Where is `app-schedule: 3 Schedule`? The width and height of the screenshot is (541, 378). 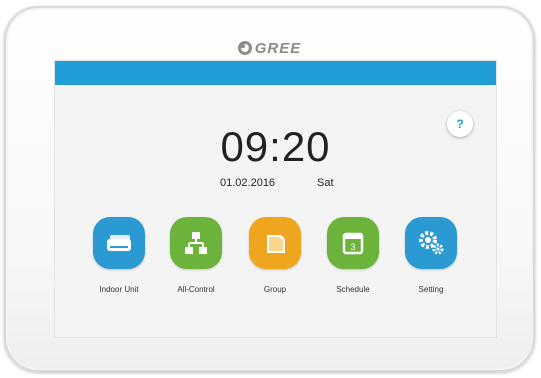
app-schedule: 3 Schedule is located at coordinates (353, 255).